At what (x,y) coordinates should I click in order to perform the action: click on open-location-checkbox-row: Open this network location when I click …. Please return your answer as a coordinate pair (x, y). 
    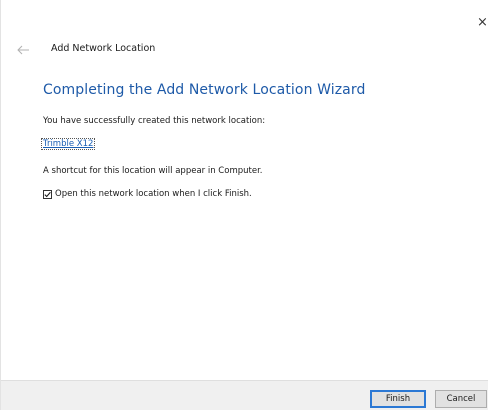
    Looking at the image, I should click on (147, 194).